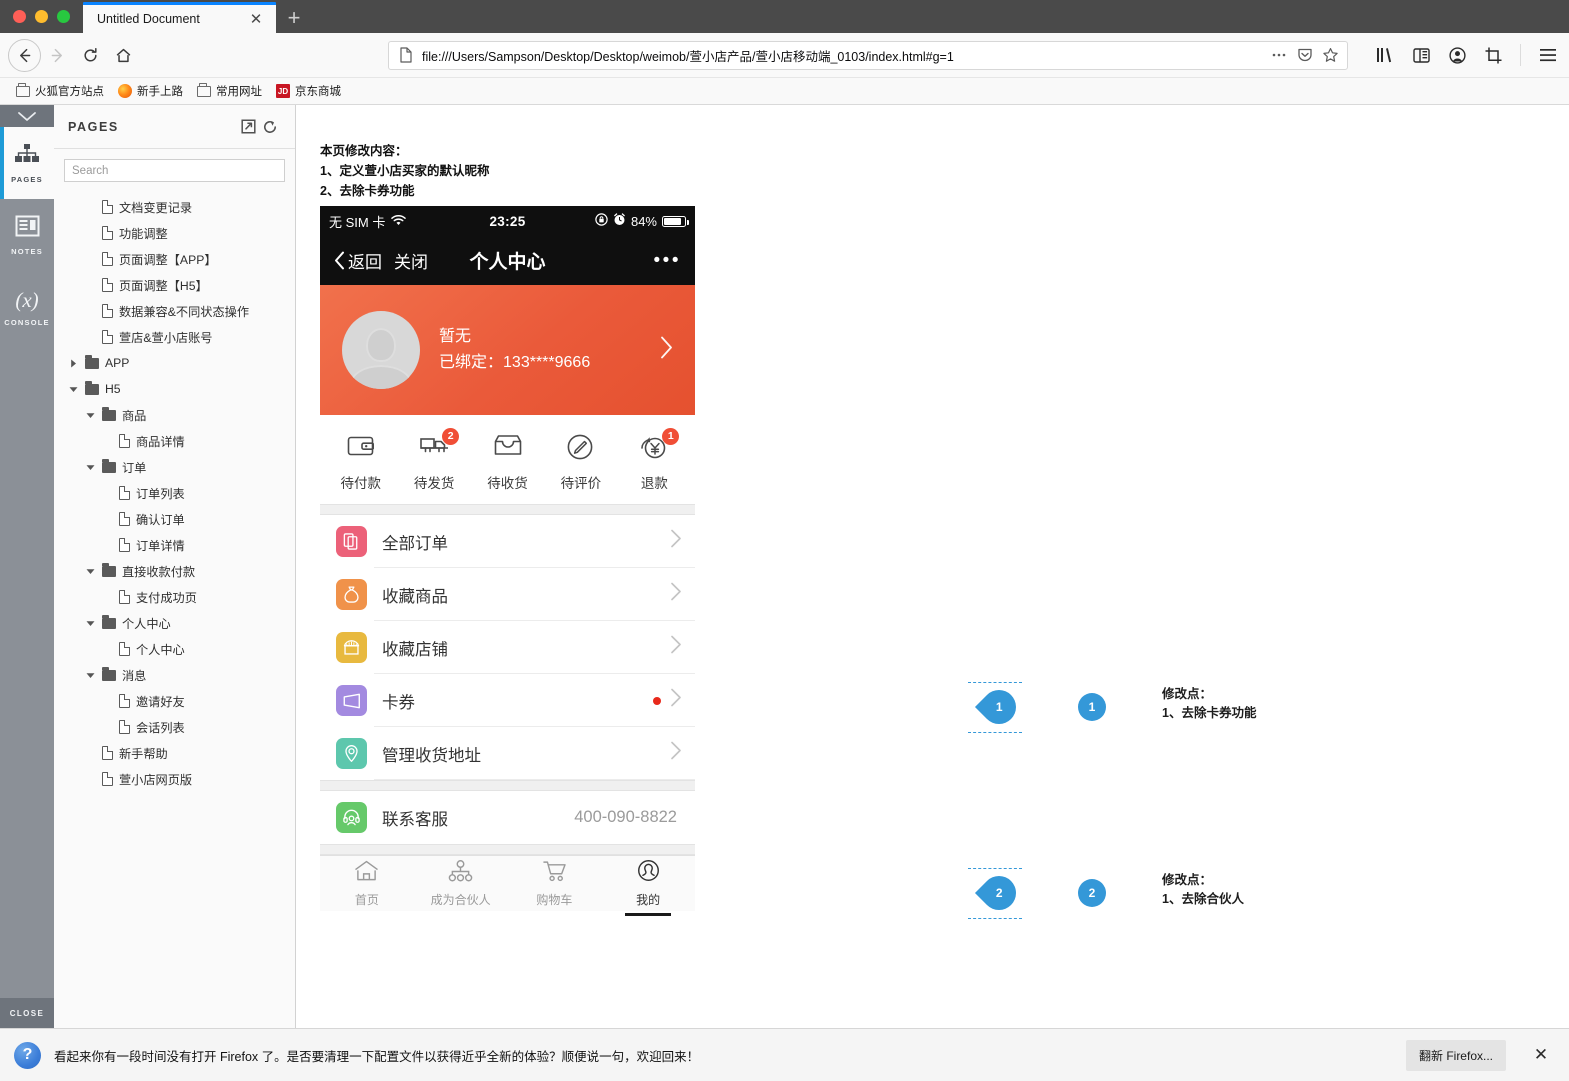 This screenshot has width=1569, height=1081. Describe the element at coordinates (580, 463) in the screenshot. I see `order-status-item: 待评价` at that location.